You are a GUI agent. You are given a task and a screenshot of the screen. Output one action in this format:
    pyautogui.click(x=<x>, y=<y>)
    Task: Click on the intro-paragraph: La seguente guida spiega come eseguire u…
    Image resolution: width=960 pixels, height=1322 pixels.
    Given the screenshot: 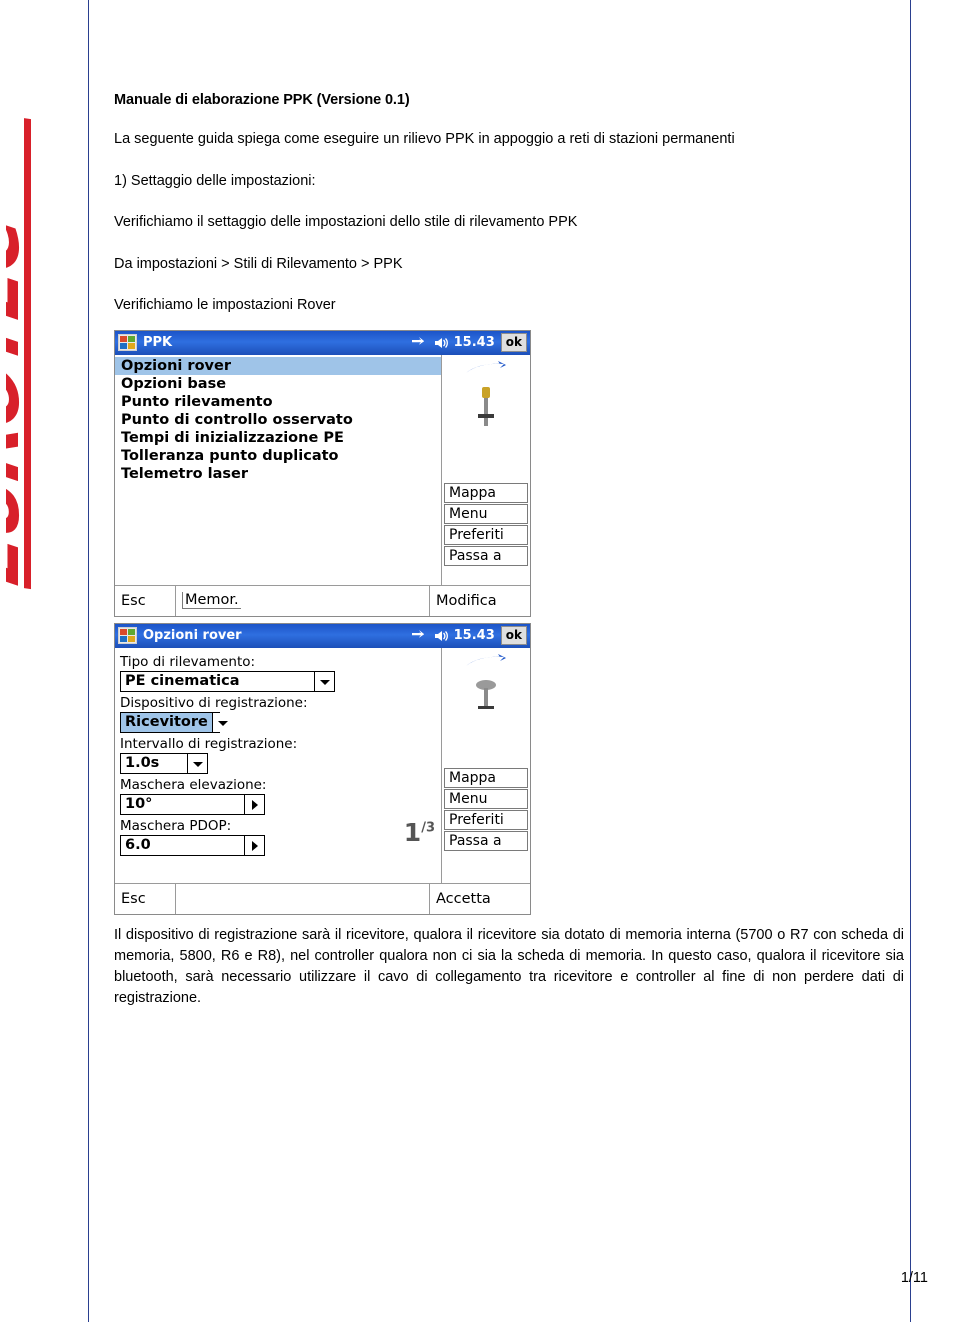 What is the action you would take?
    pyautogui.click(x=424, y=139)
    